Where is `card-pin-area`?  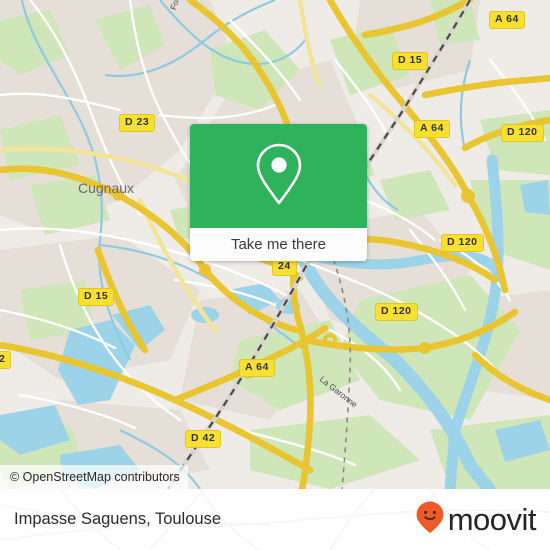
card-pin-area is located at coordinates (278, 176).